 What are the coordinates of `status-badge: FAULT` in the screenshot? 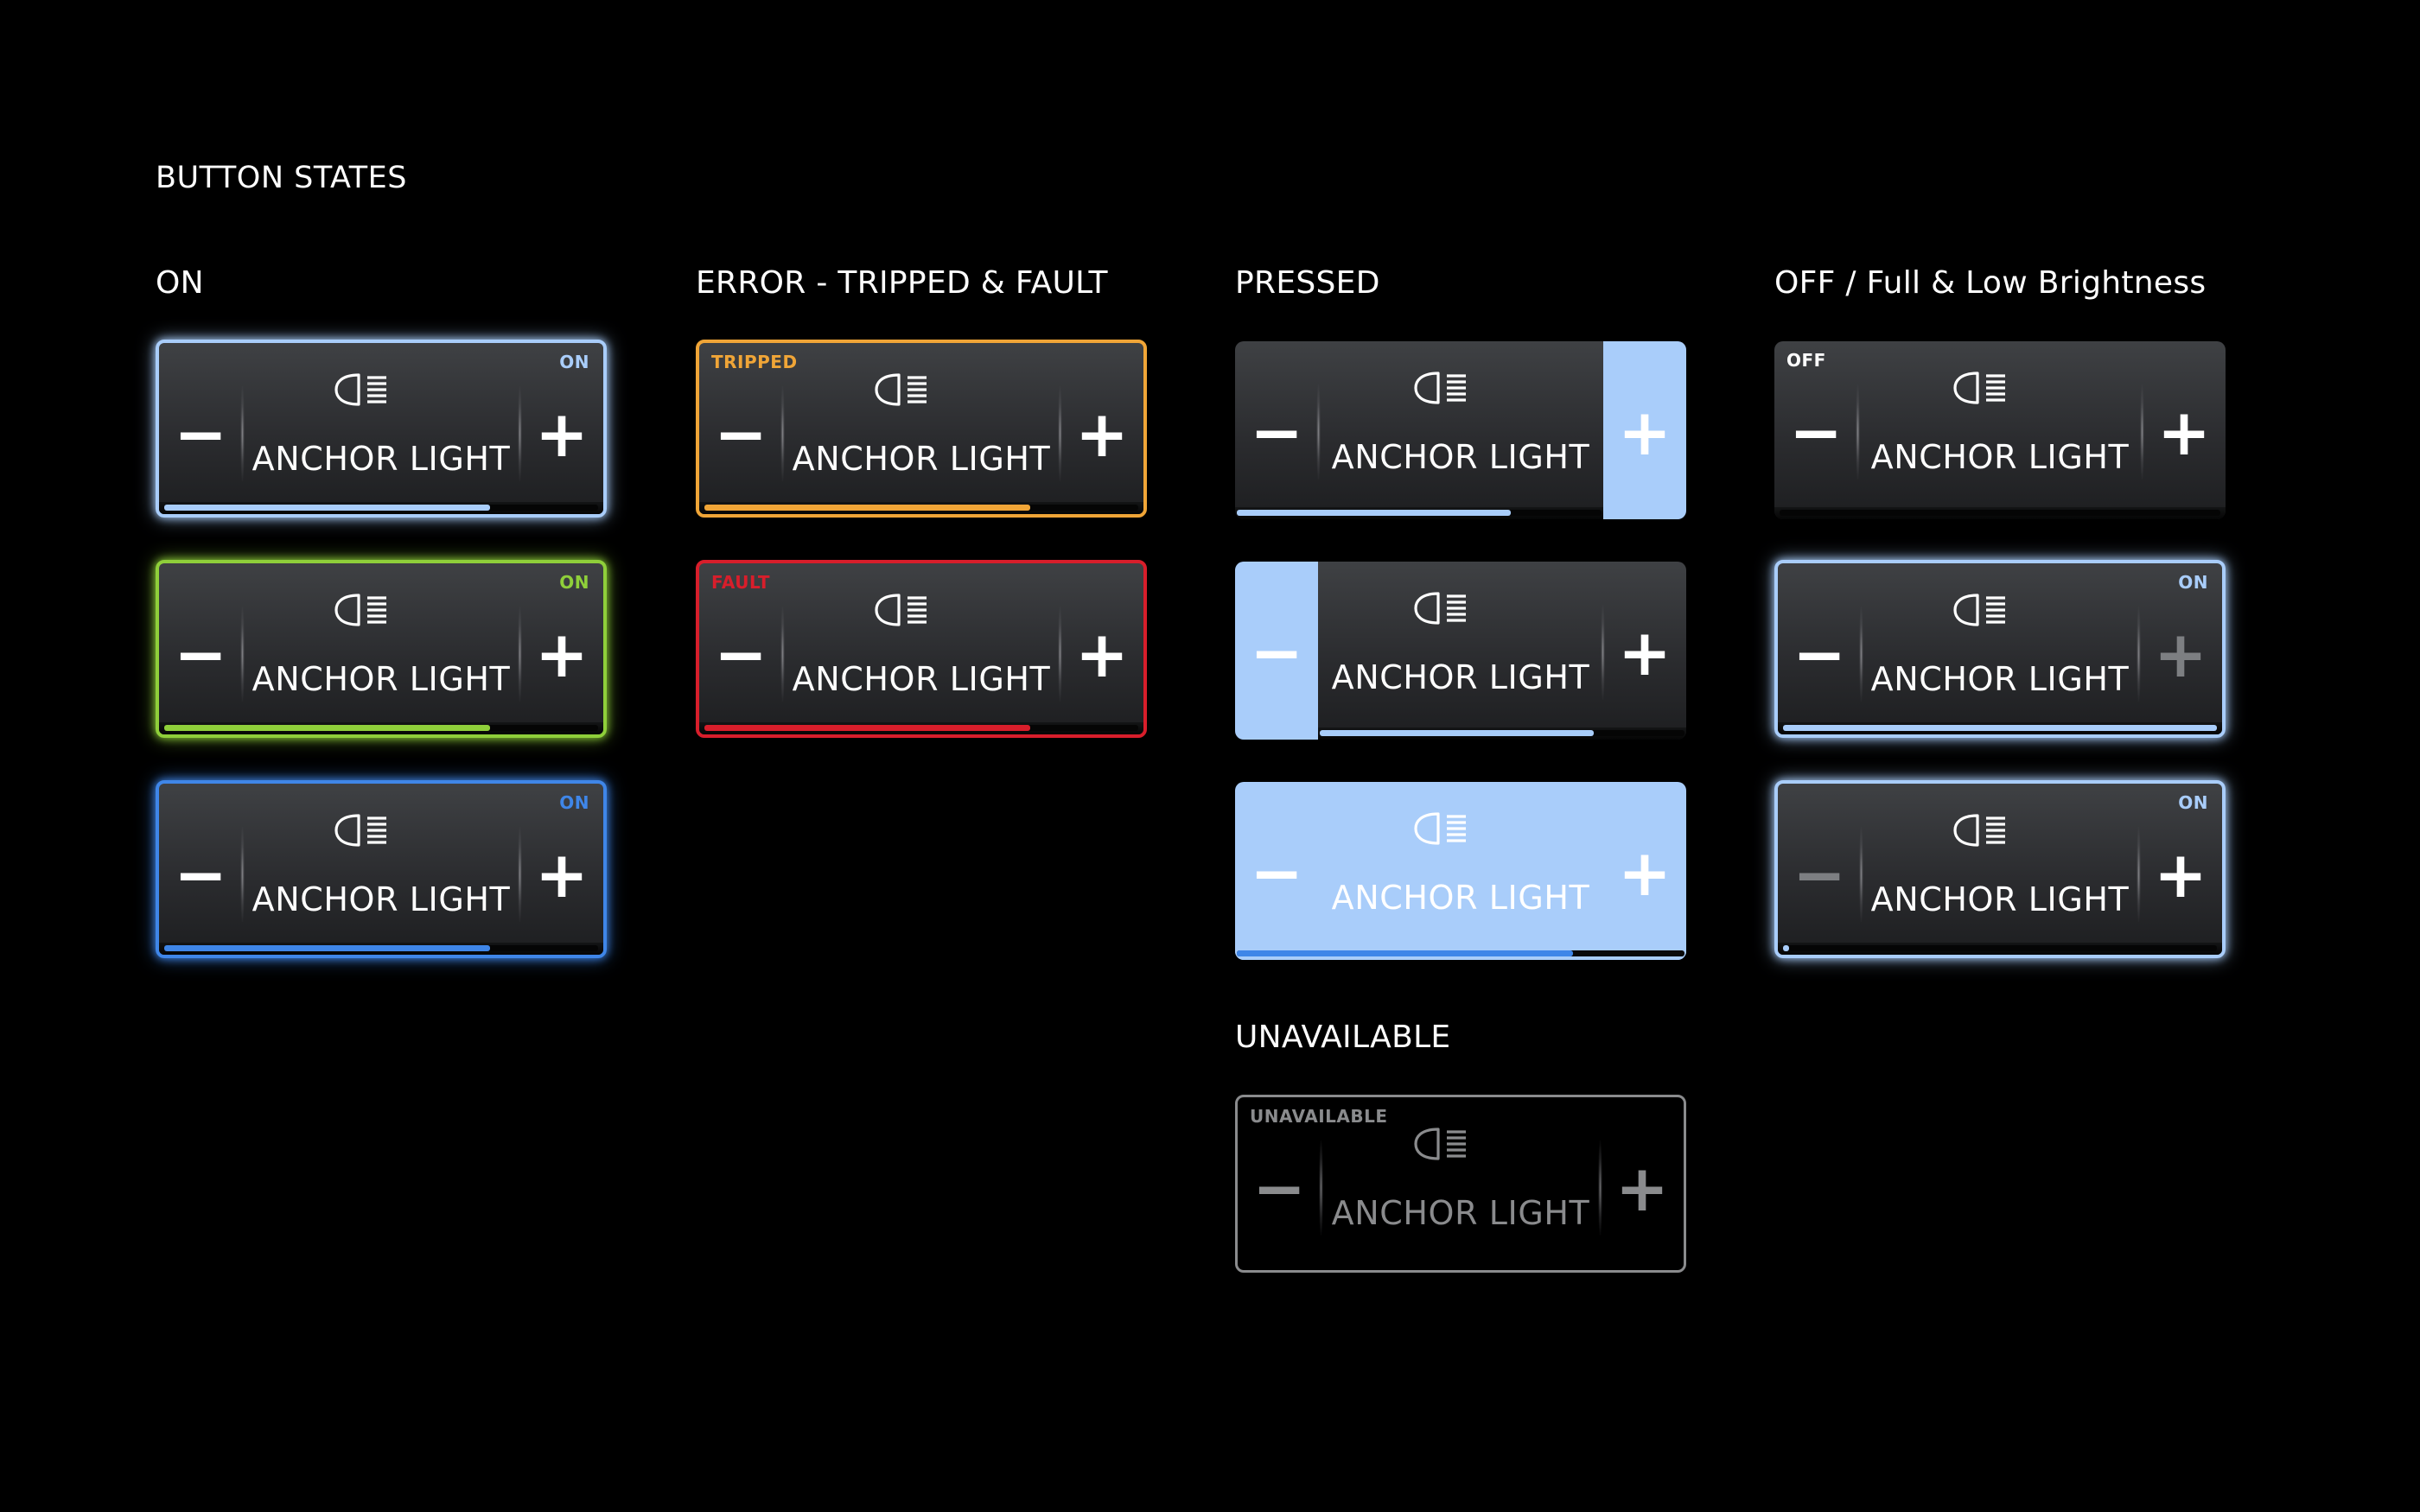 It's located at (741, 582).